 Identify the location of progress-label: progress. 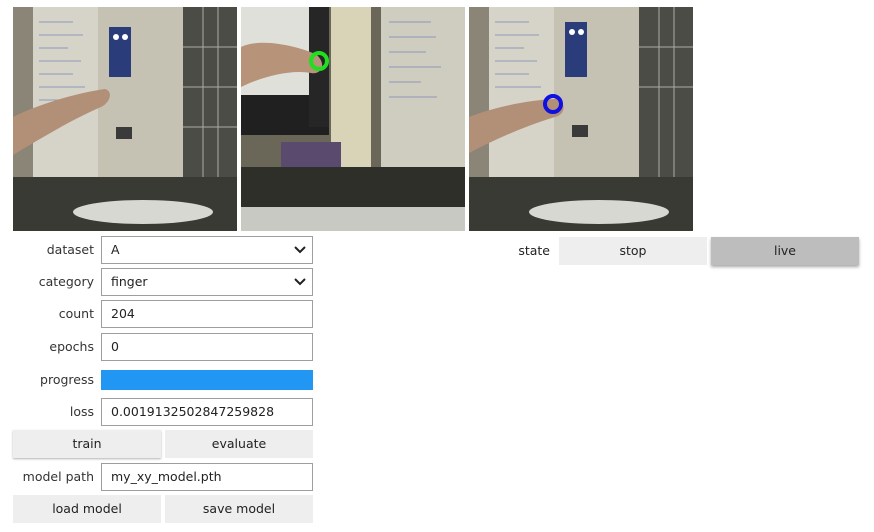
(67, 379).